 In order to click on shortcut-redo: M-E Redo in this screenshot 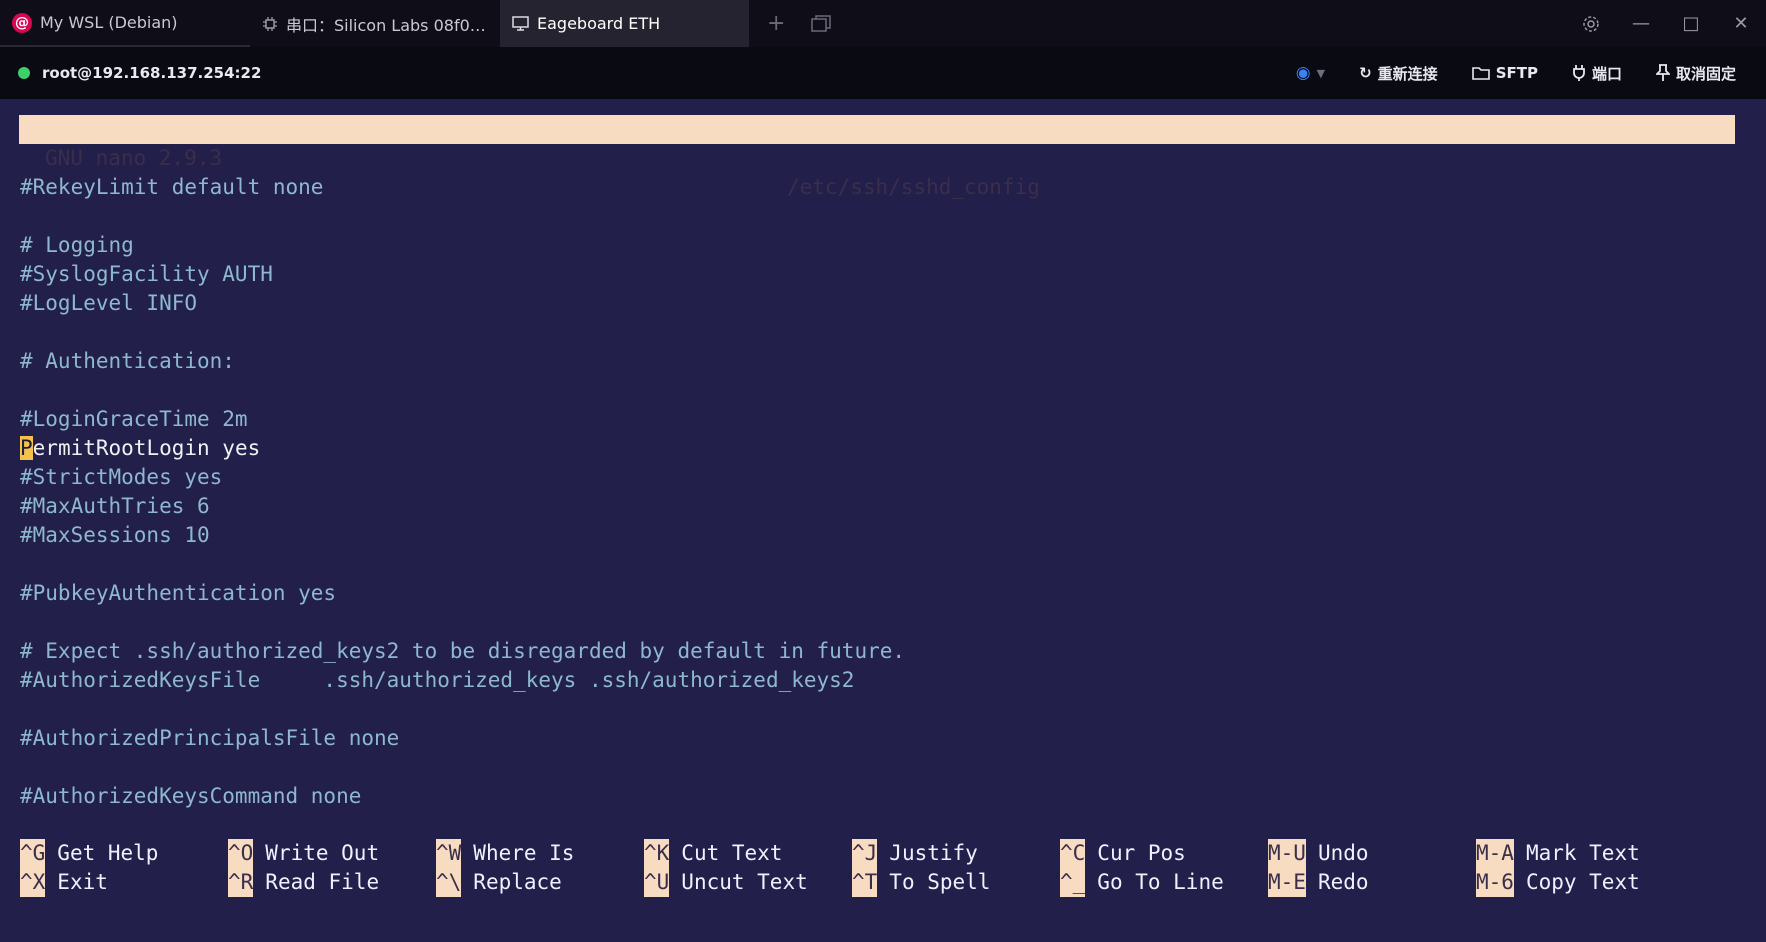, I will do `click(1372, 882)`.